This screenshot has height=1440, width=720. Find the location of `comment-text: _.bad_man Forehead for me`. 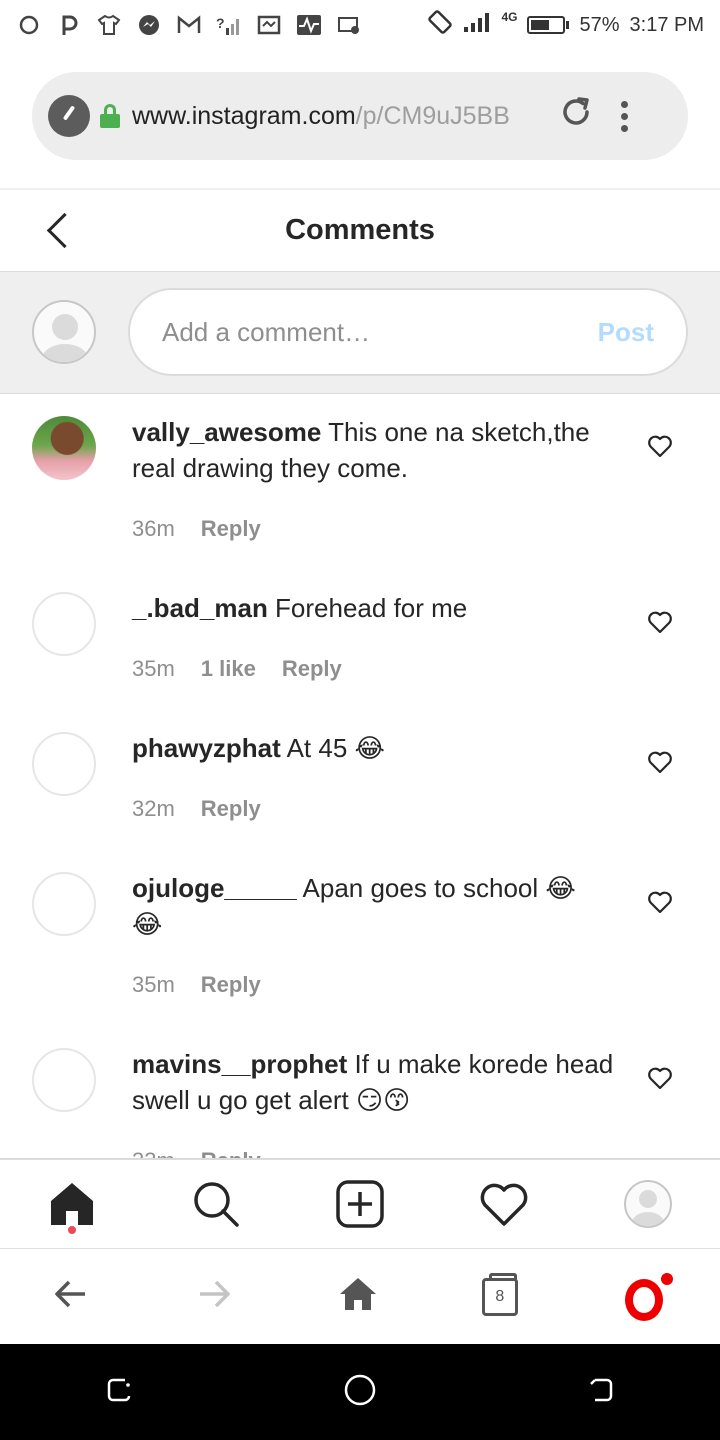

comment-text: _.bad_man Forehead for me is located at coordinates (377, 608).